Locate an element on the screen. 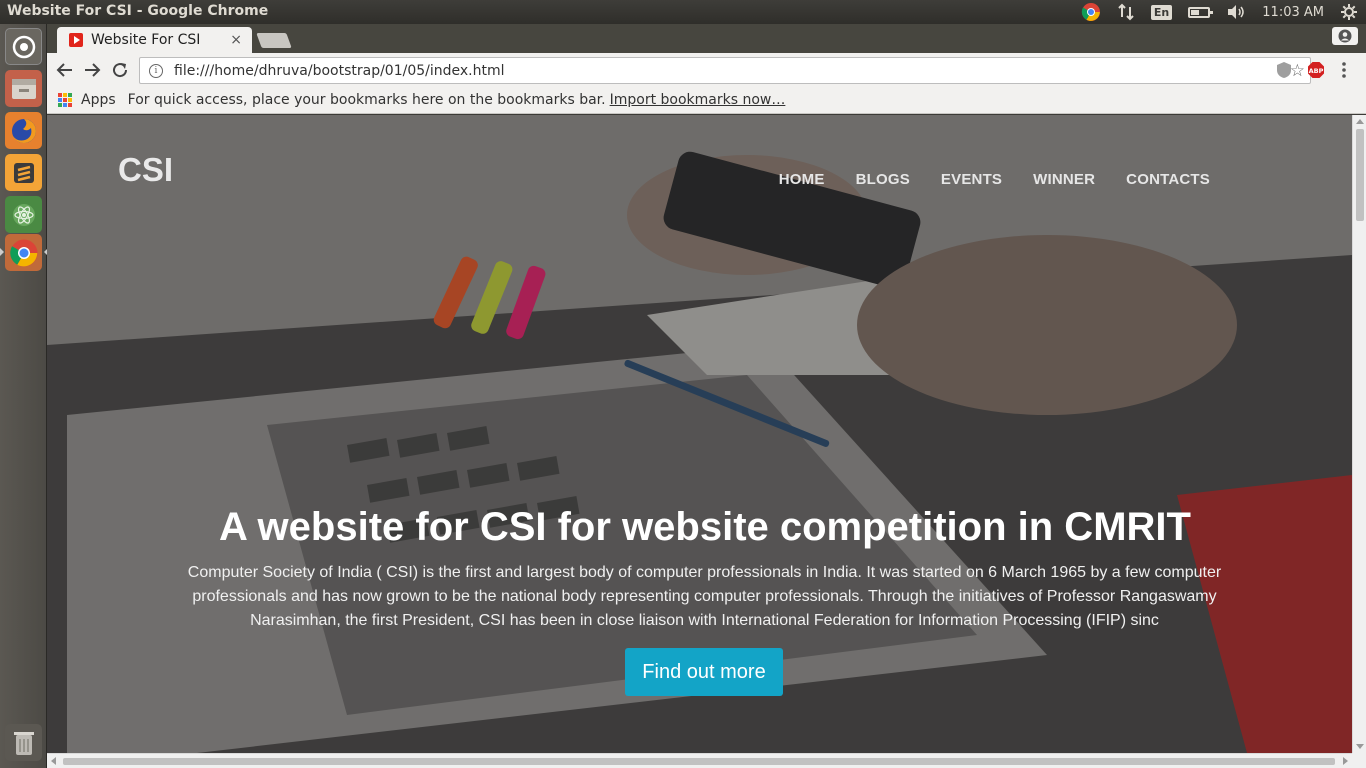 Image resolution: width=1366 pixels, height=768 pixels. scroll-left-icon is located at coordinates (53, 761).